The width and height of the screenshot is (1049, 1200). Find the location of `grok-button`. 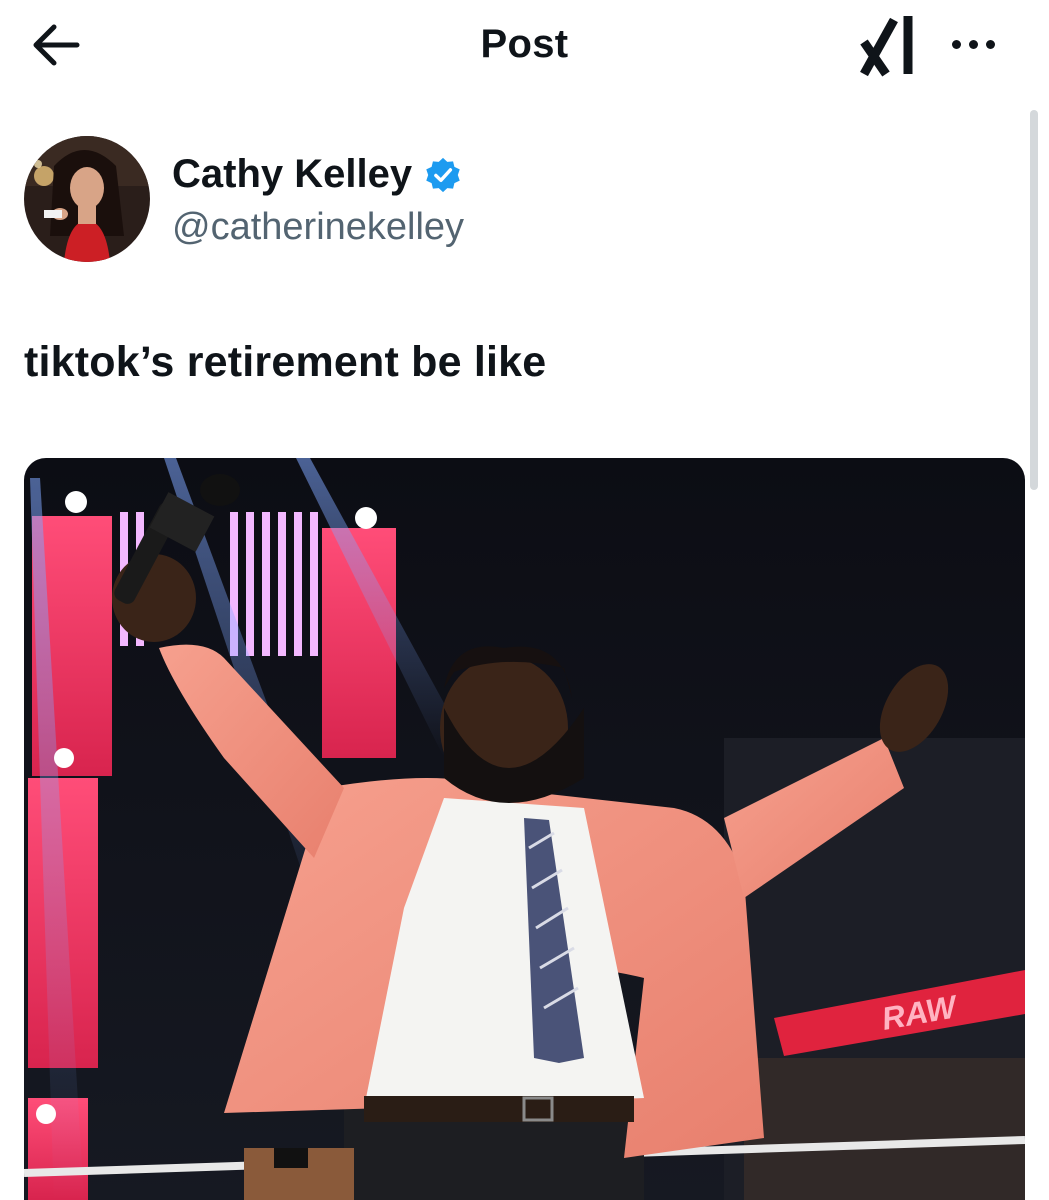

grok-button is located at coordinates (890, 45).